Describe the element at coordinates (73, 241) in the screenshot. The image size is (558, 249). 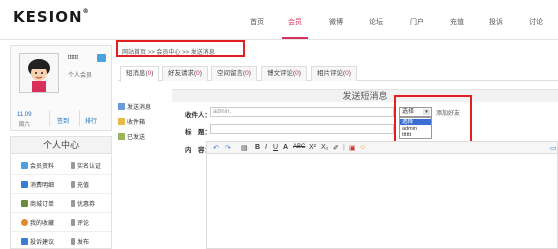
I see `plus-icon` at that location.